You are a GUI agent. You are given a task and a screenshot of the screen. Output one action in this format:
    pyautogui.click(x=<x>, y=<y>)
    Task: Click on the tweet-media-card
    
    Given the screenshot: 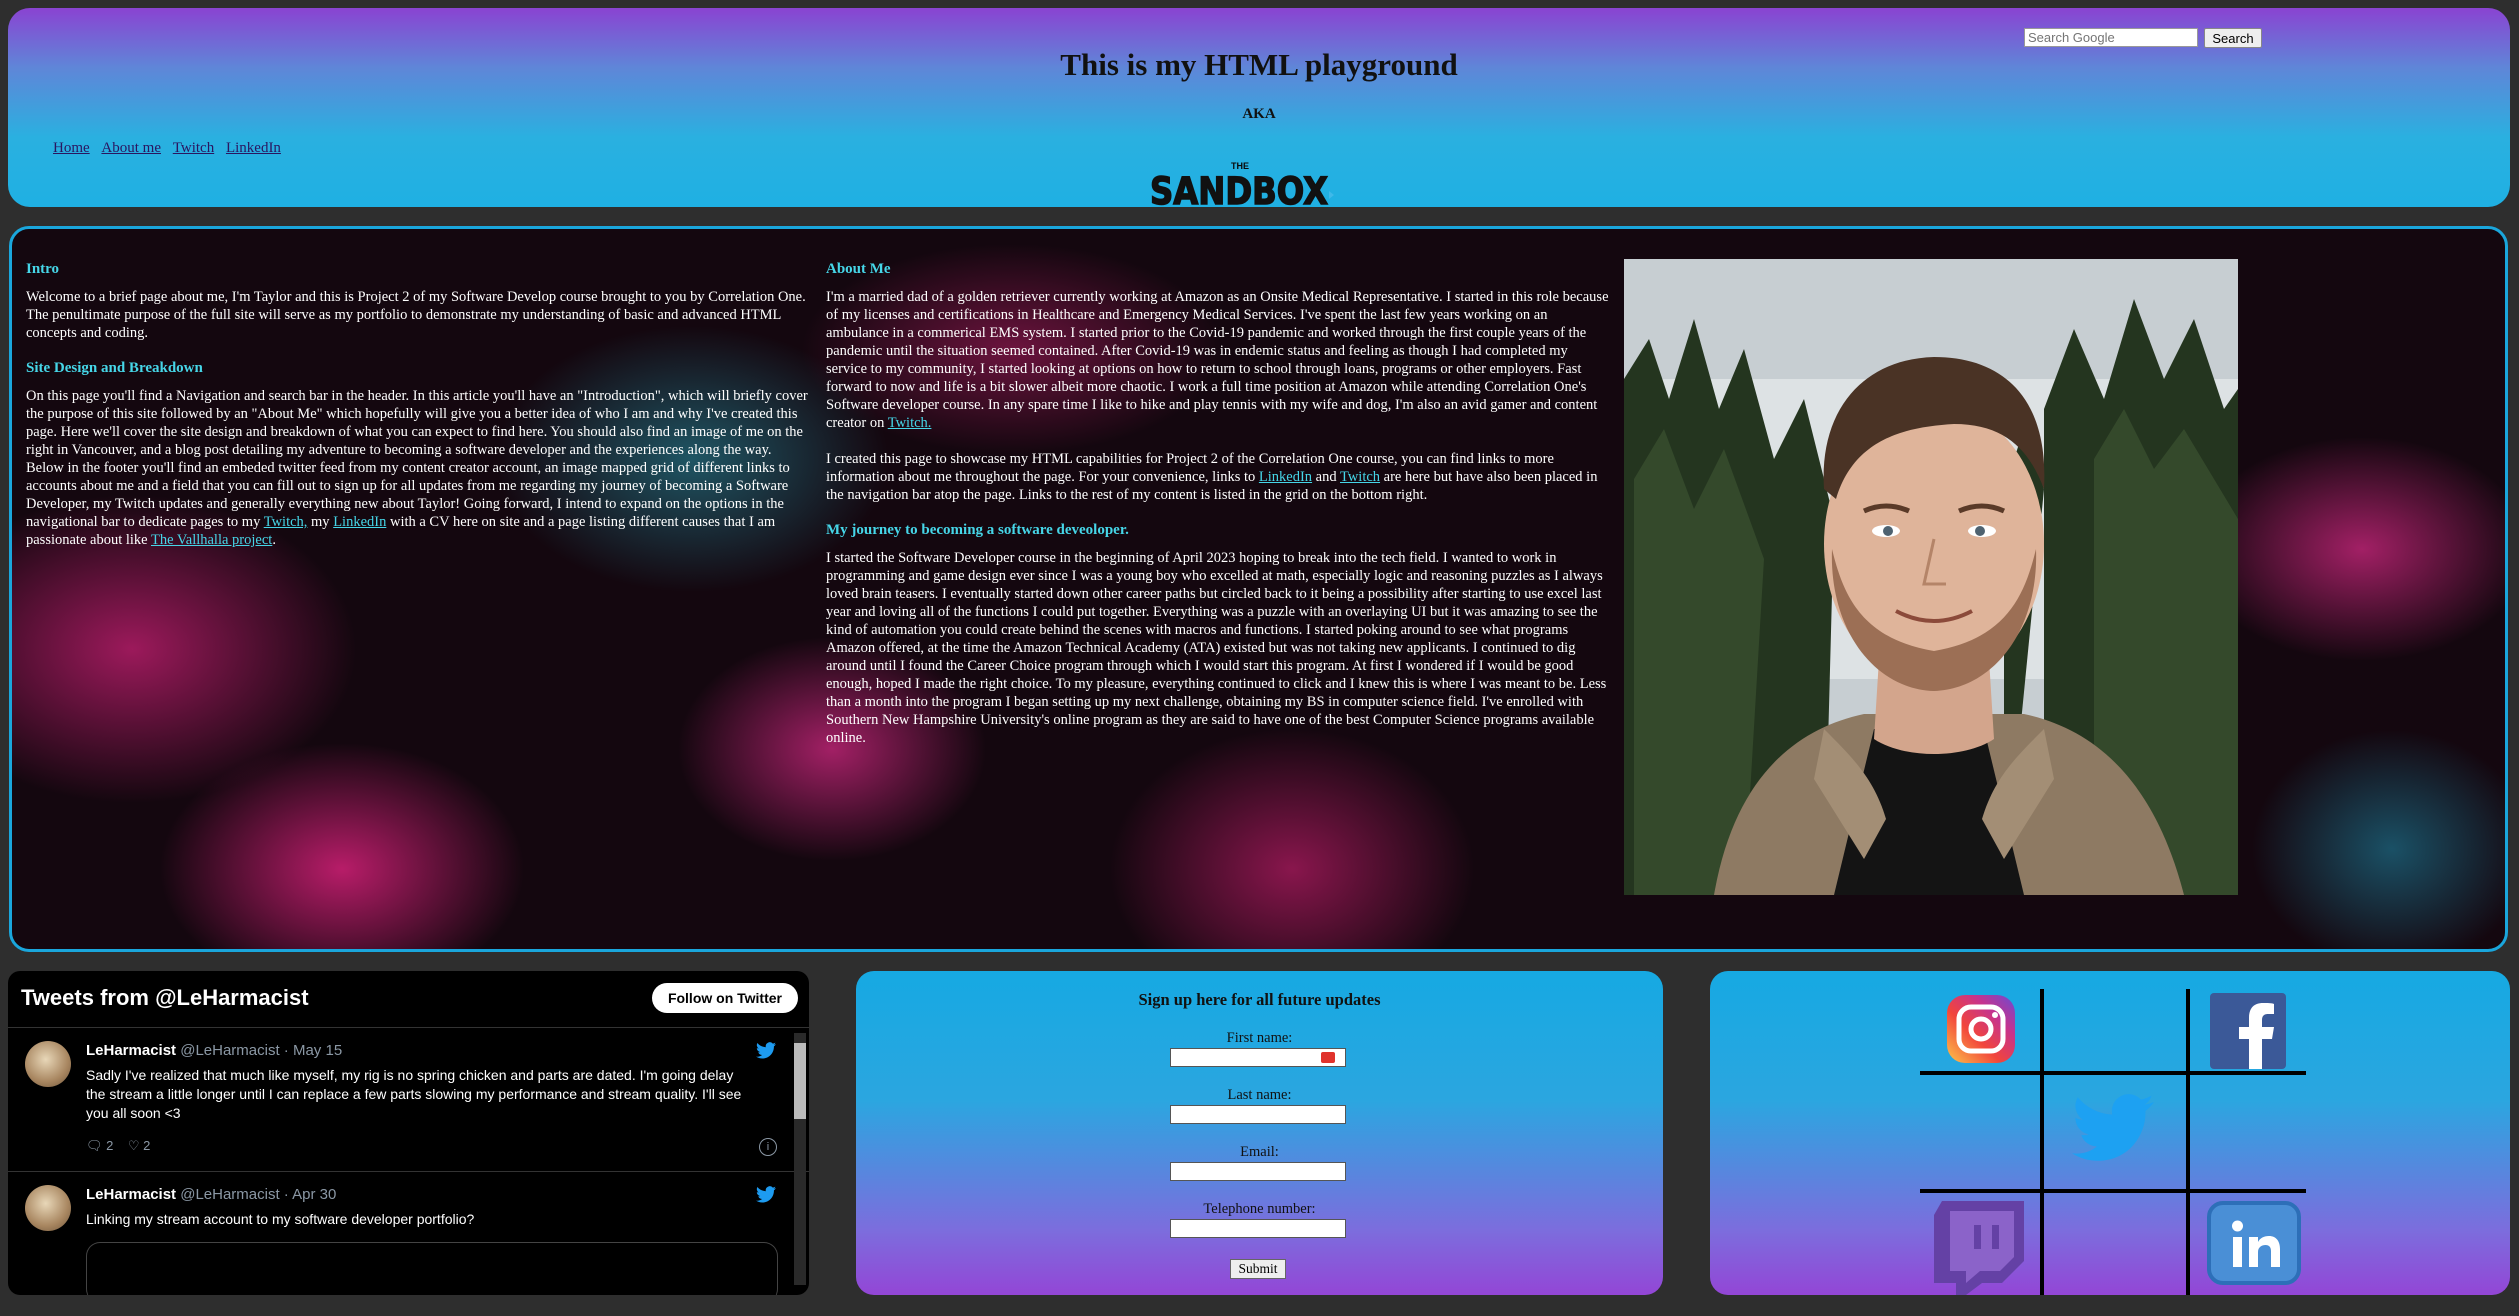 What is the action you would take?
    pyautogui.click(x=432, y=1268)
    